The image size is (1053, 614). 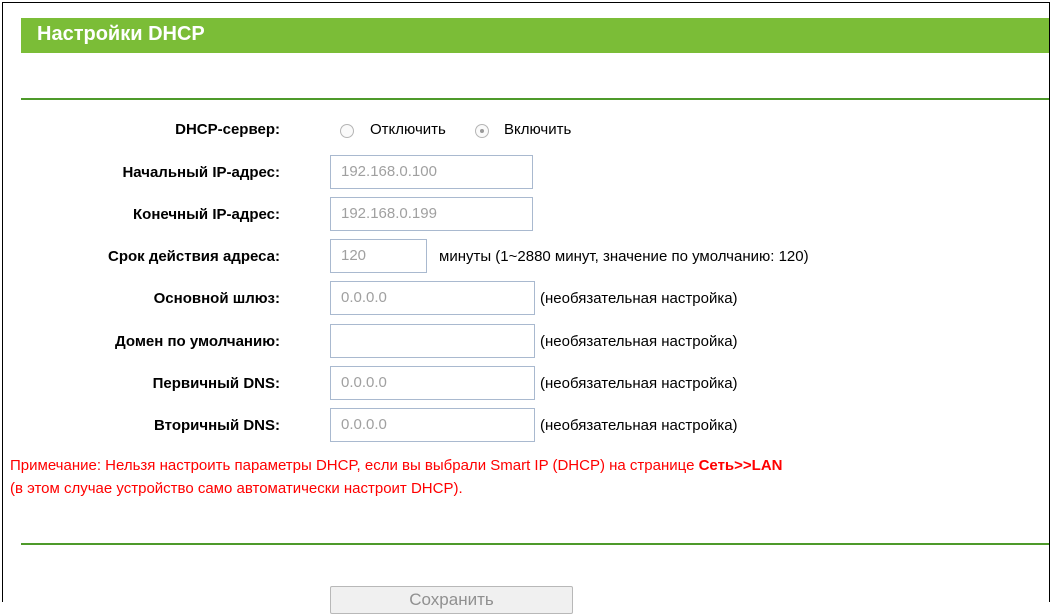 What do you see at coordinates (206, 214) in the screenshot?
I see `end-ip-label: Конечный IP-адрес:` at bounding box center [206, 214].